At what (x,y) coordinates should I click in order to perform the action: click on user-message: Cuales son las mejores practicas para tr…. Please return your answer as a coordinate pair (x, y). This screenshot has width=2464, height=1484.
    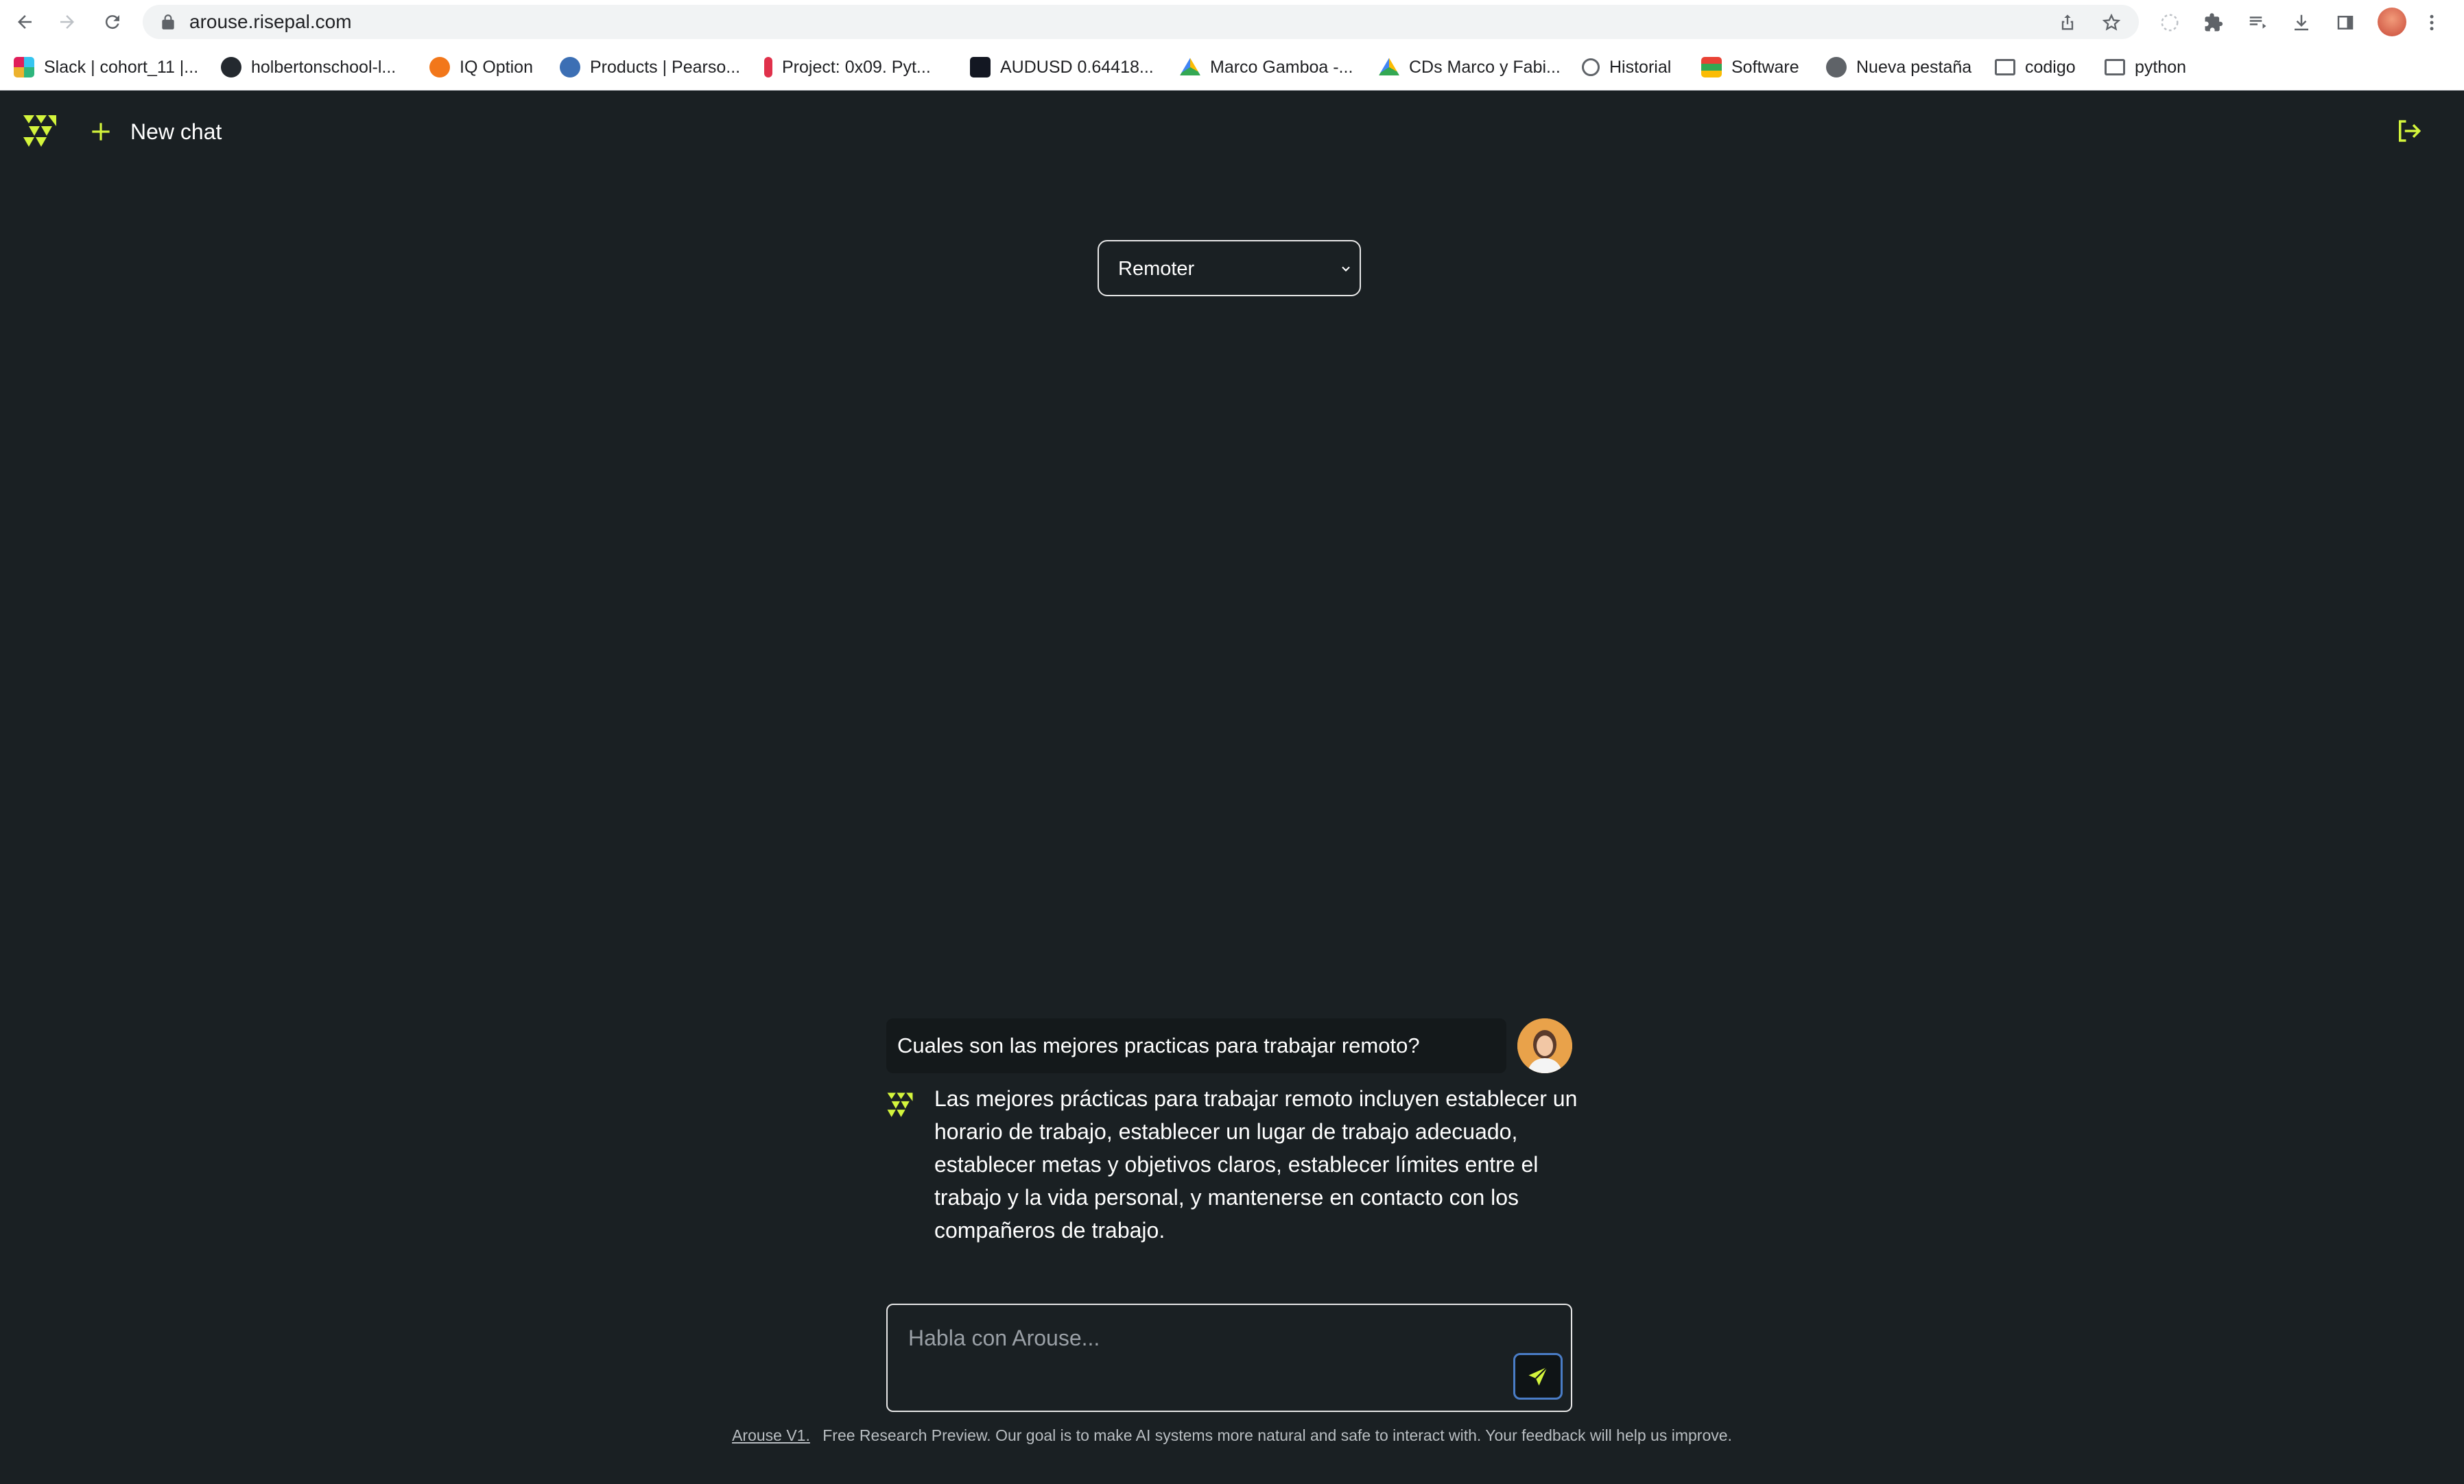
    Looking at the image, I should click on (1196, 1045).